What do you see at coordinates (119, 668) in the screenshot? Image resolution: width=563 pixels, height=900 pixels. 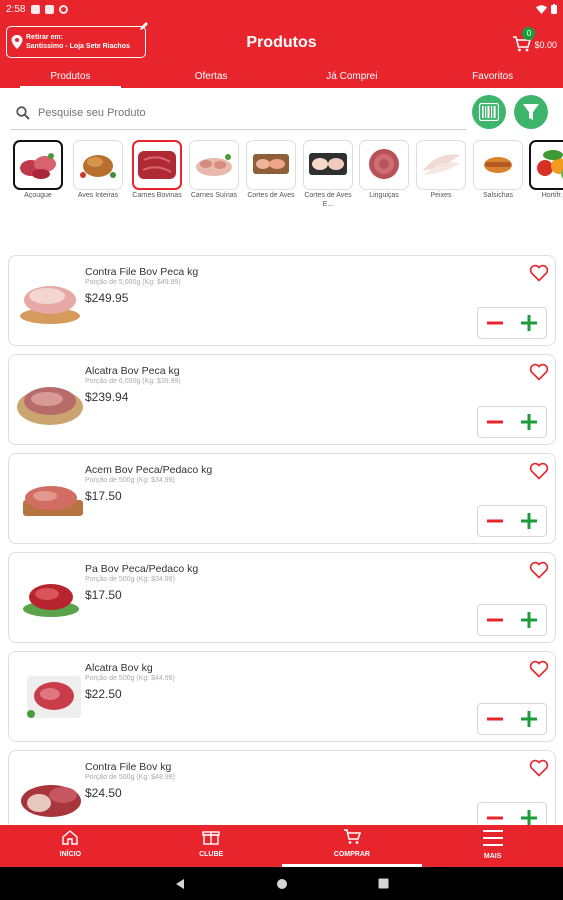 I see `product-name: Alcatra Bov kg` at bounding box center [119, 668].